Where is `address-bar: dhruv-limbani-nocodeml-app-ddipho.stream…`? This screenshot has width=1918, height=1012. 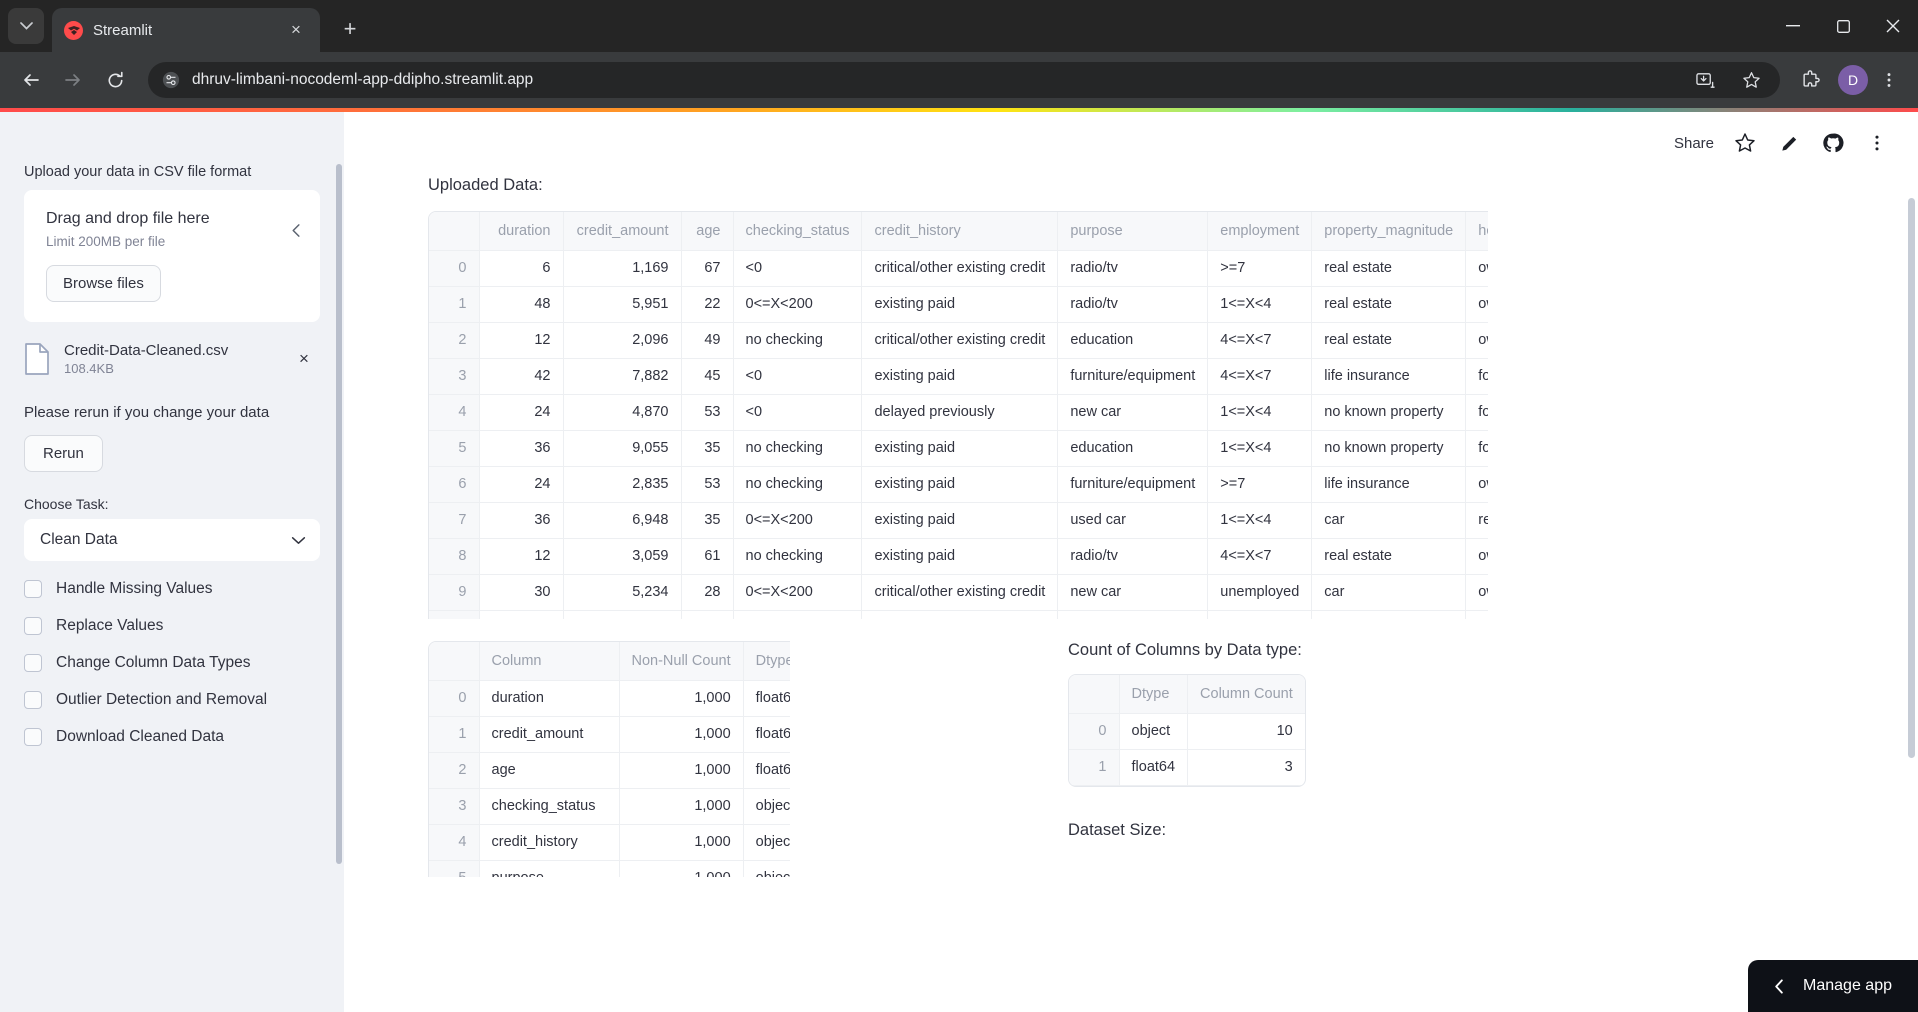
address-bar: dhruv-limbani-nocodeml-app-ddipho.stream… is located at coordinates (964, 80).